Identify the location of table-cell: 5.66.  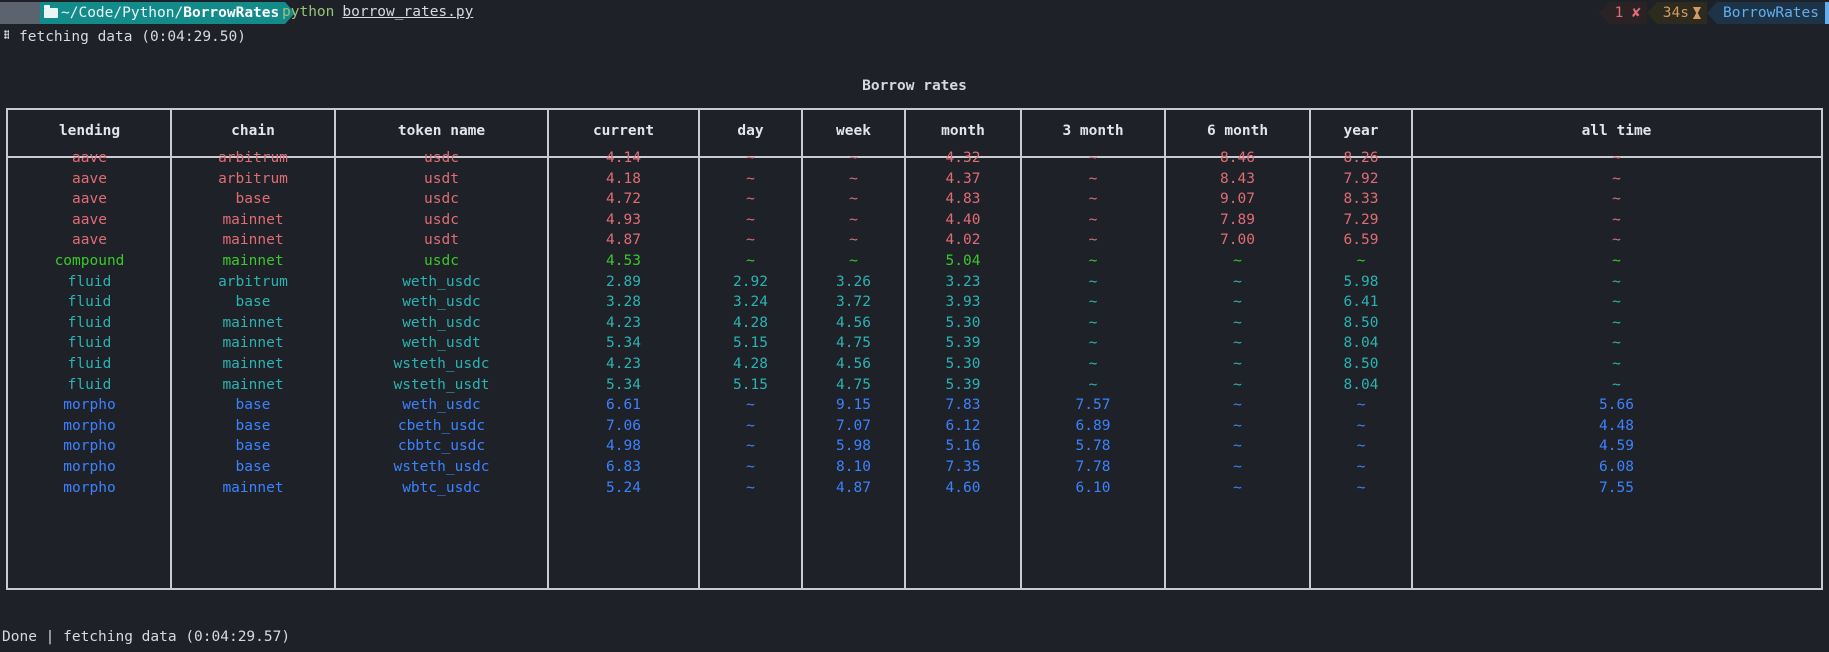
(1616, 405).